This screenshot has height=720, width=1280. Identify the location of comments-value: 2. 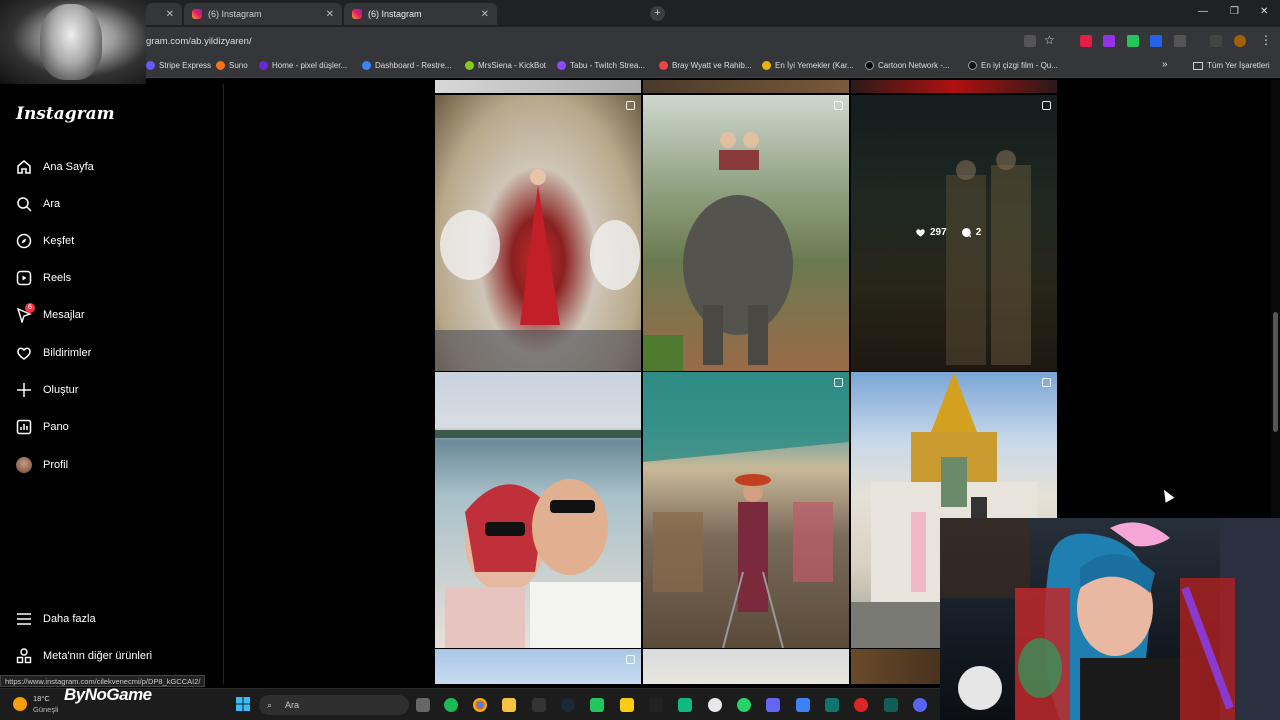
(978, 232).